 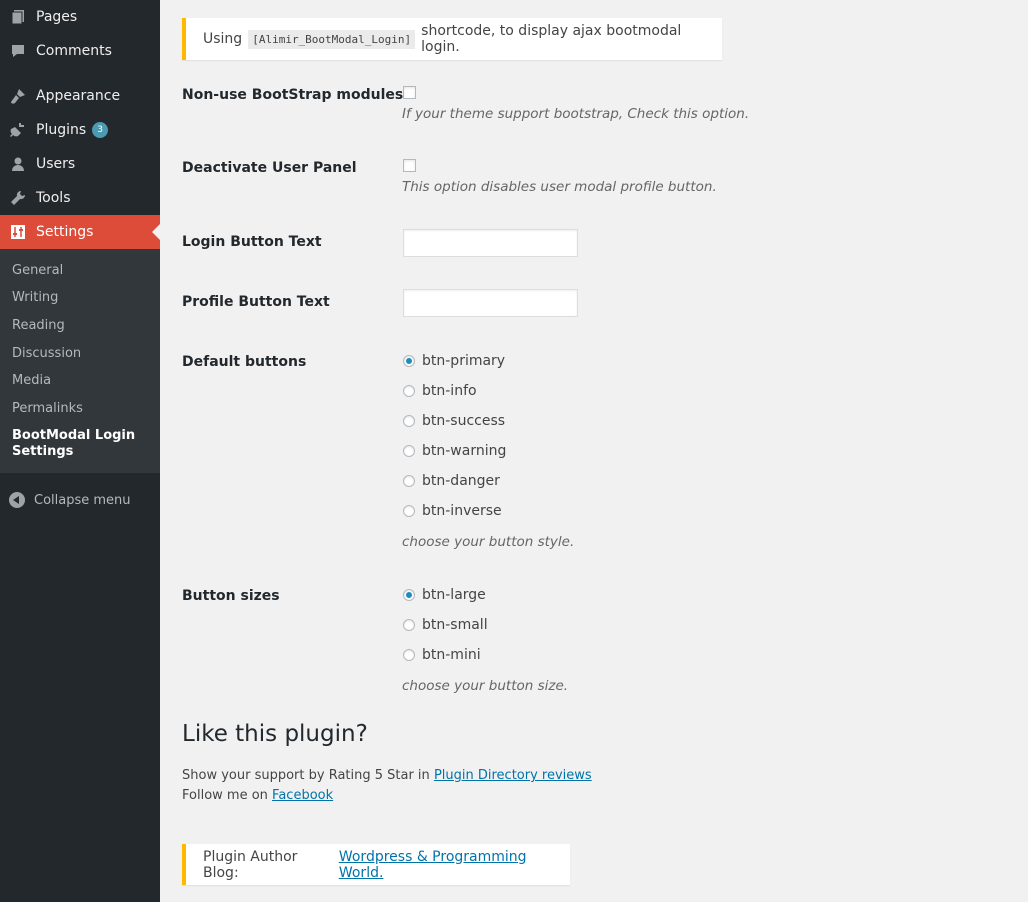 I want to click on radio-label: btn-danger, so click(x=461, y=481).